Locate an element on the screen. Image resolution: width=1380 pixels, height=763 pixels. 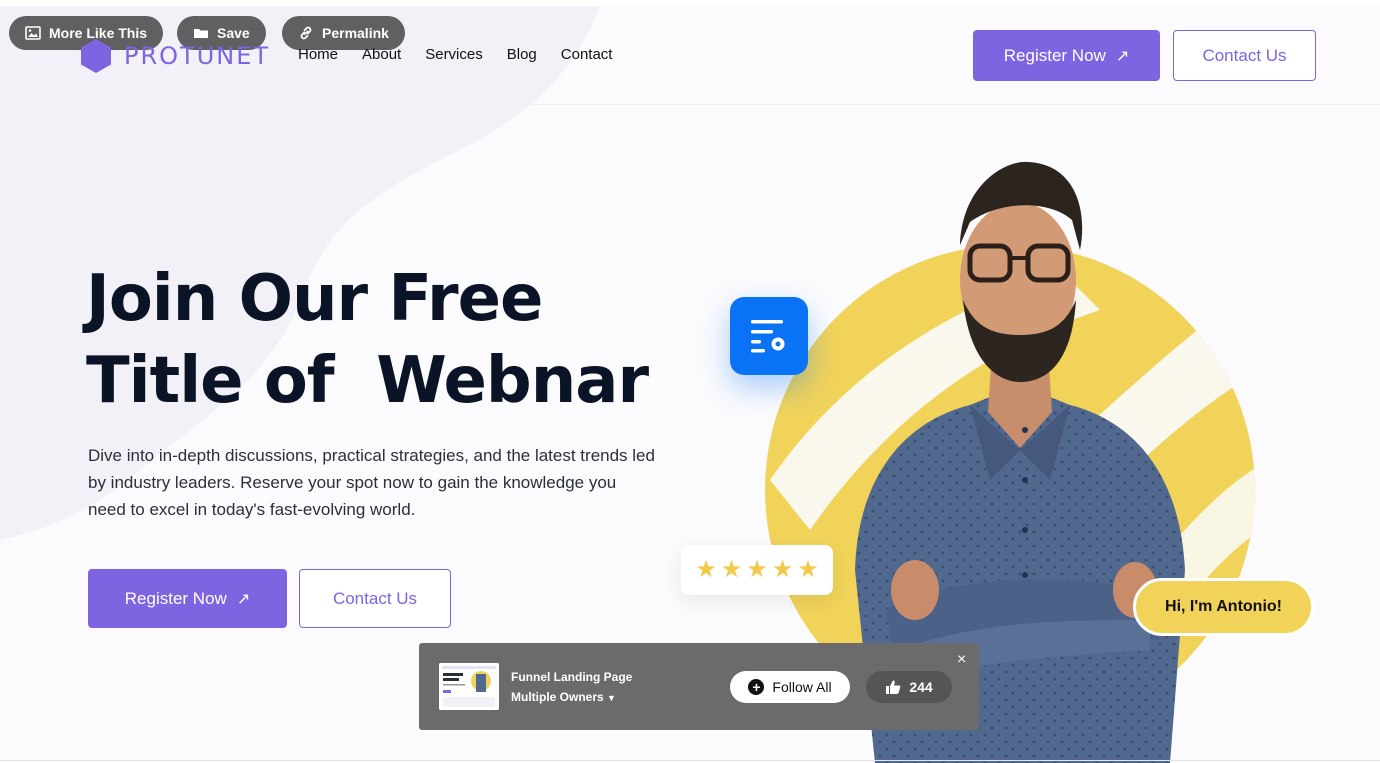
speech-bubble-text: Hi, I'm Antonio! is located at coordinates (1223, 606).